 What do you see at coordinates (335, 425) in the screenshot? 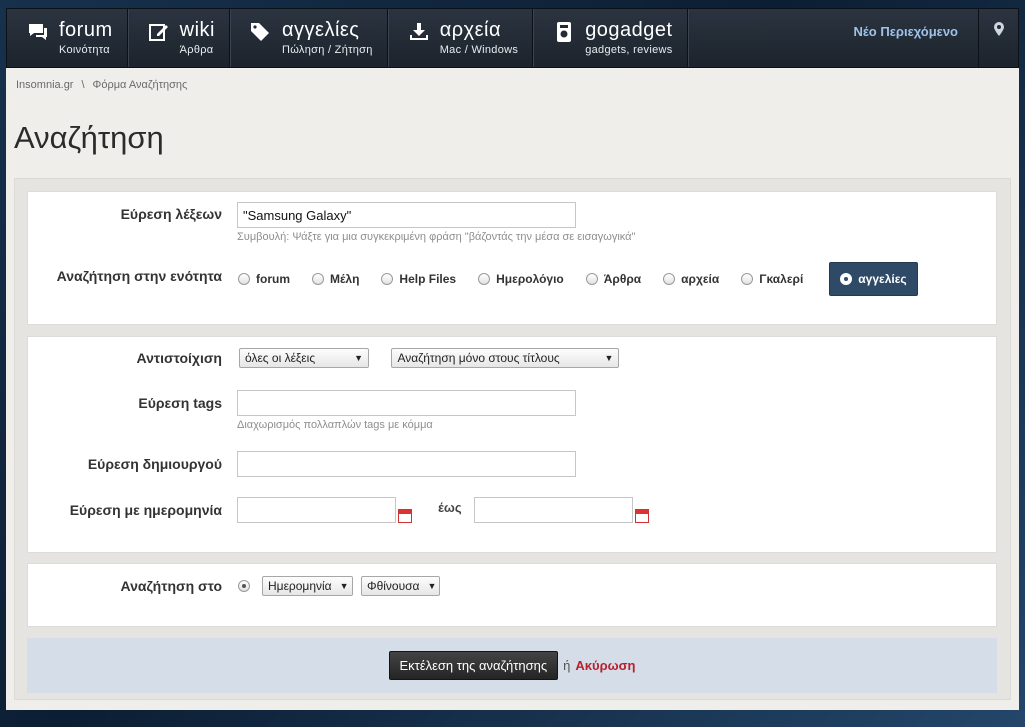
I see `tags-hint: Διαχωρισμός πολλαπλών tags με κόμμα` at bounding box center [335, 425].